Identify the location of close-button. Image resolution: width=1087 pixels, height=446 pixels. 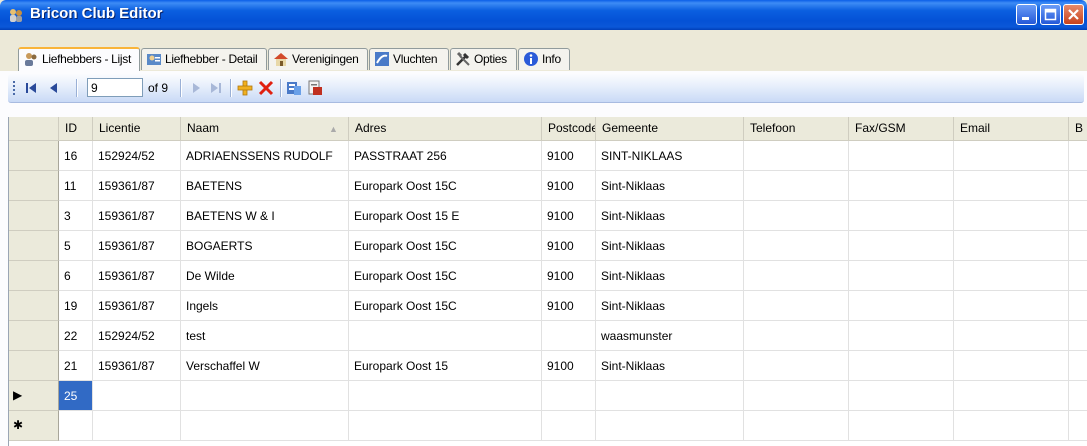
(1073, 14).